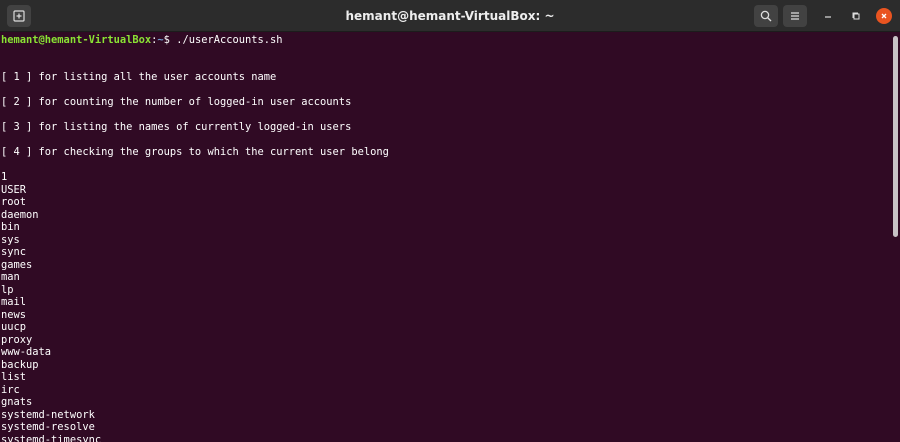  Describe the element at coordinates (895, 136) in the screenshot. I see `scrollbar-thumb` at that location.